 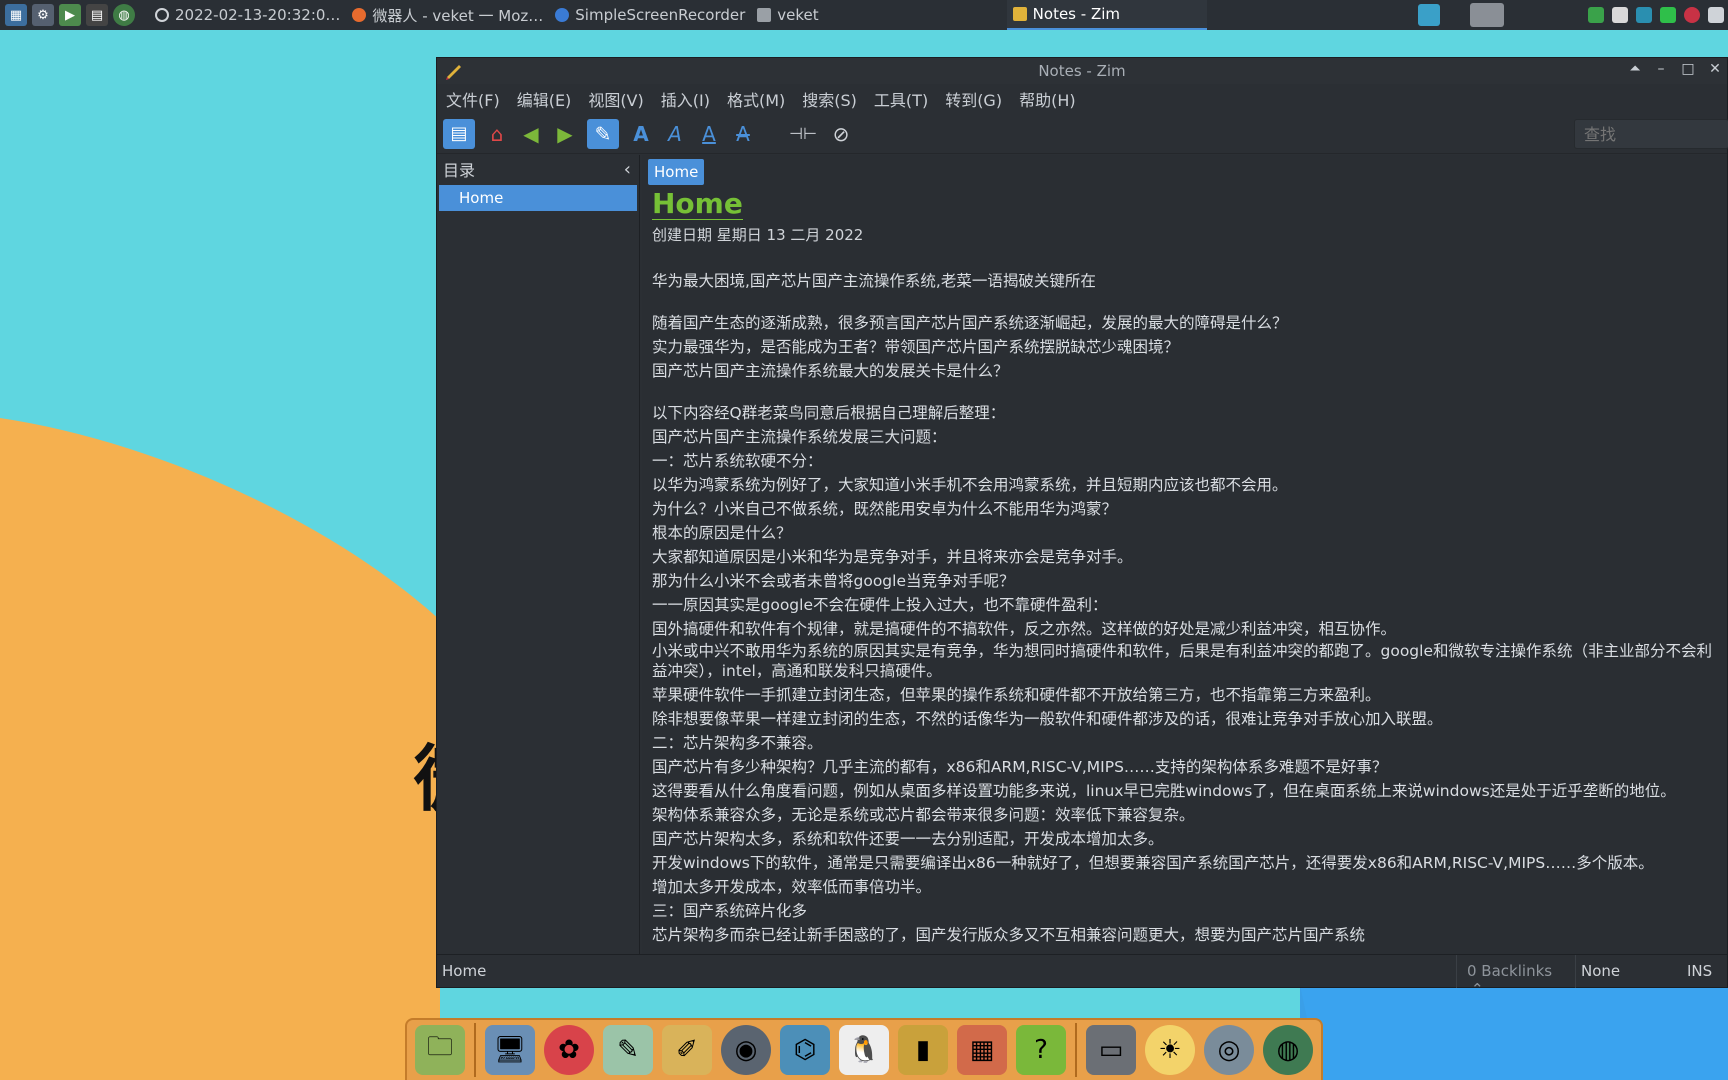 What do you see at coordinates (124, 15) in the screenshot?
I see `browser-icon: ◍` at bounding box center [124, 15].